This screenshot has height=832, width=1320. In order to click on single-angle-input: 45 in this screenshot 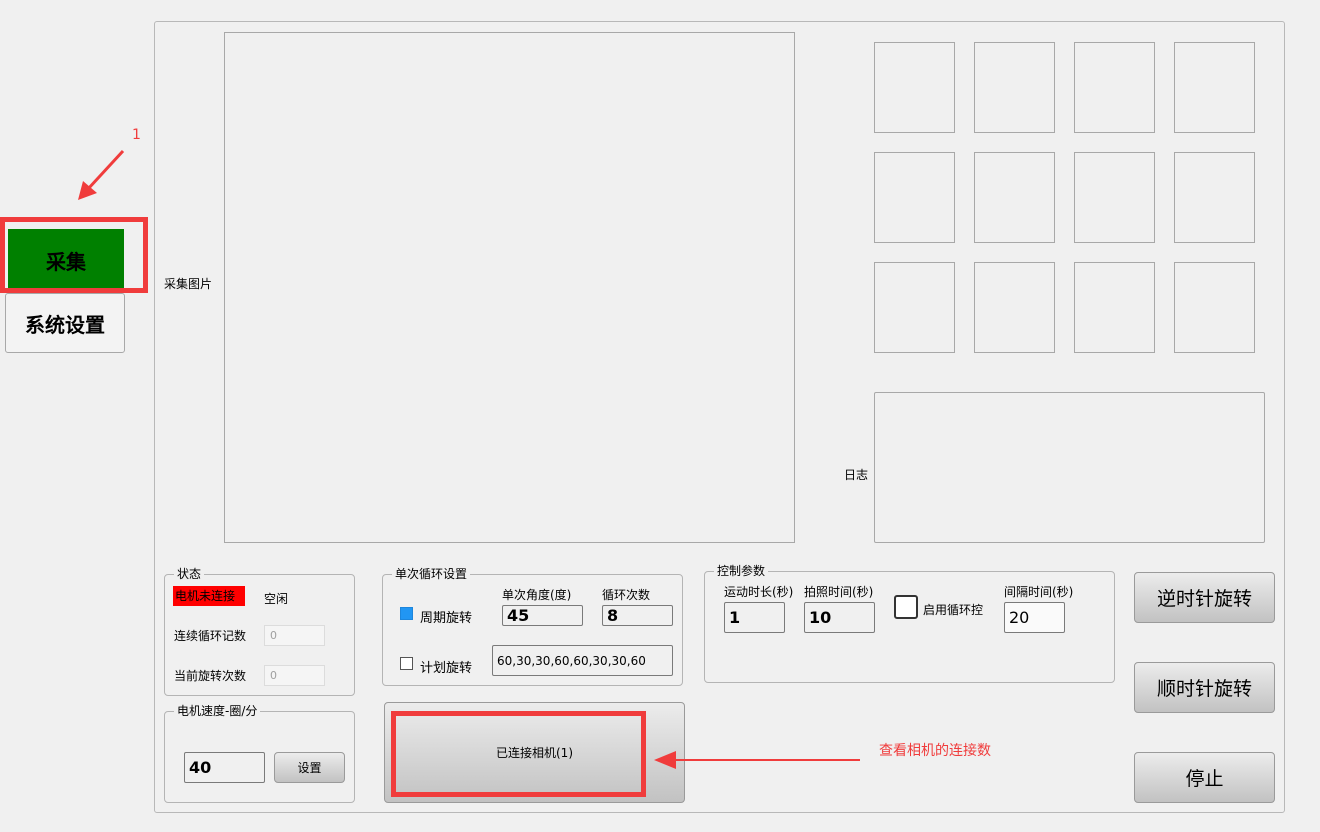, I will do `click(542, 615)`.